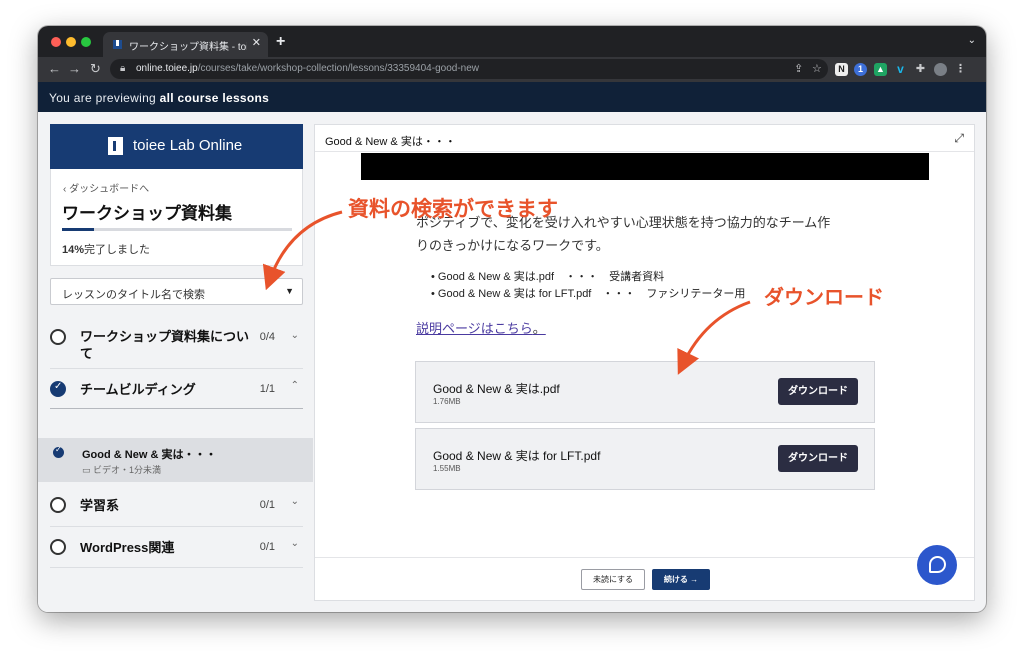 This screenshot has width=1024, height=663. I want to click on lesson-search-placeholder: レッスンのタイトル名で検索, so click(133, 295).